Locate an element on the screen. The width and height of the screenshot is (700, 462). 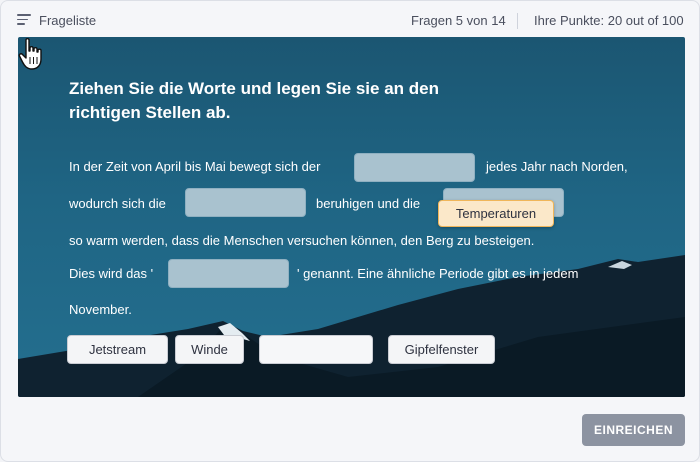
word-chip-empty-slot is located at coordinates (316, 349).